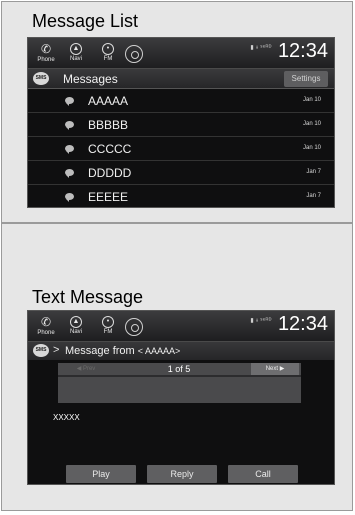  I want to click on chevron-right-icon: >, so click(56, 350).